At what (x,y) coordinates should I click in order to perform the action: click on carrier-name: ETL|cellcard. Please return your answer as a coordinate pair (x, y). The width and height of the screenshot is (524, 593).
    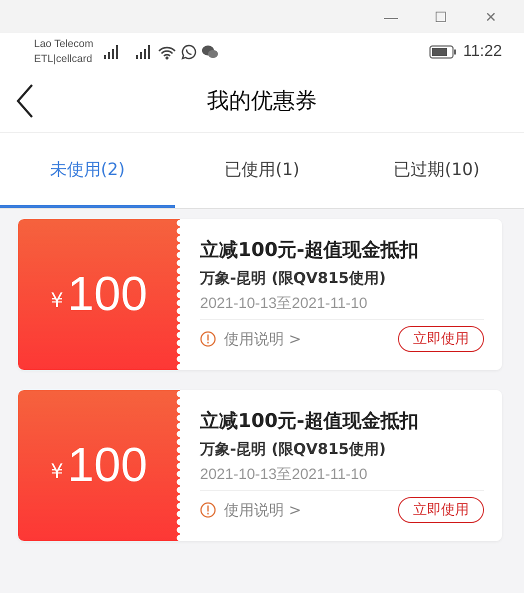
    Looking at the image, I should click on (64, 59).